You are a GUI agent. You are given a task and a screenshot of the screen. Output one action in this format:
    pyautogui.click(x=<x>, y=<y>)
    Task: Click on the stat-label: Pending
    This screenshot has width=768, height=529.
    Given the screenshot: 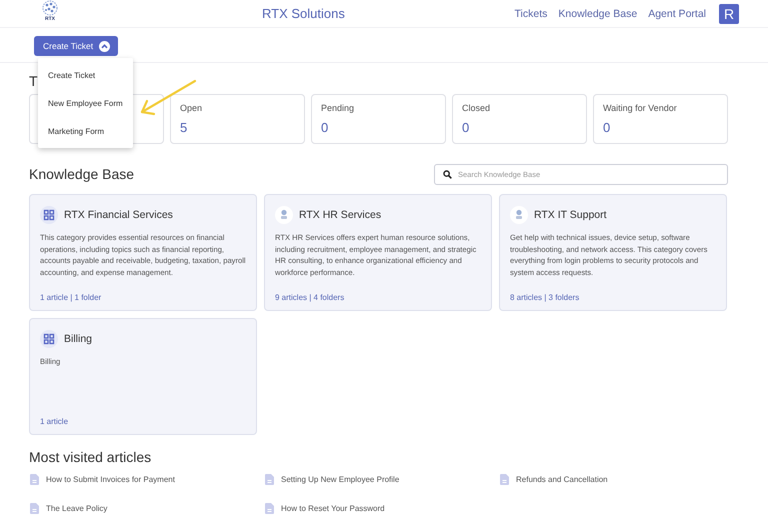 What is the action you would take?
    pyautogui.click(x=338, y=108)
    